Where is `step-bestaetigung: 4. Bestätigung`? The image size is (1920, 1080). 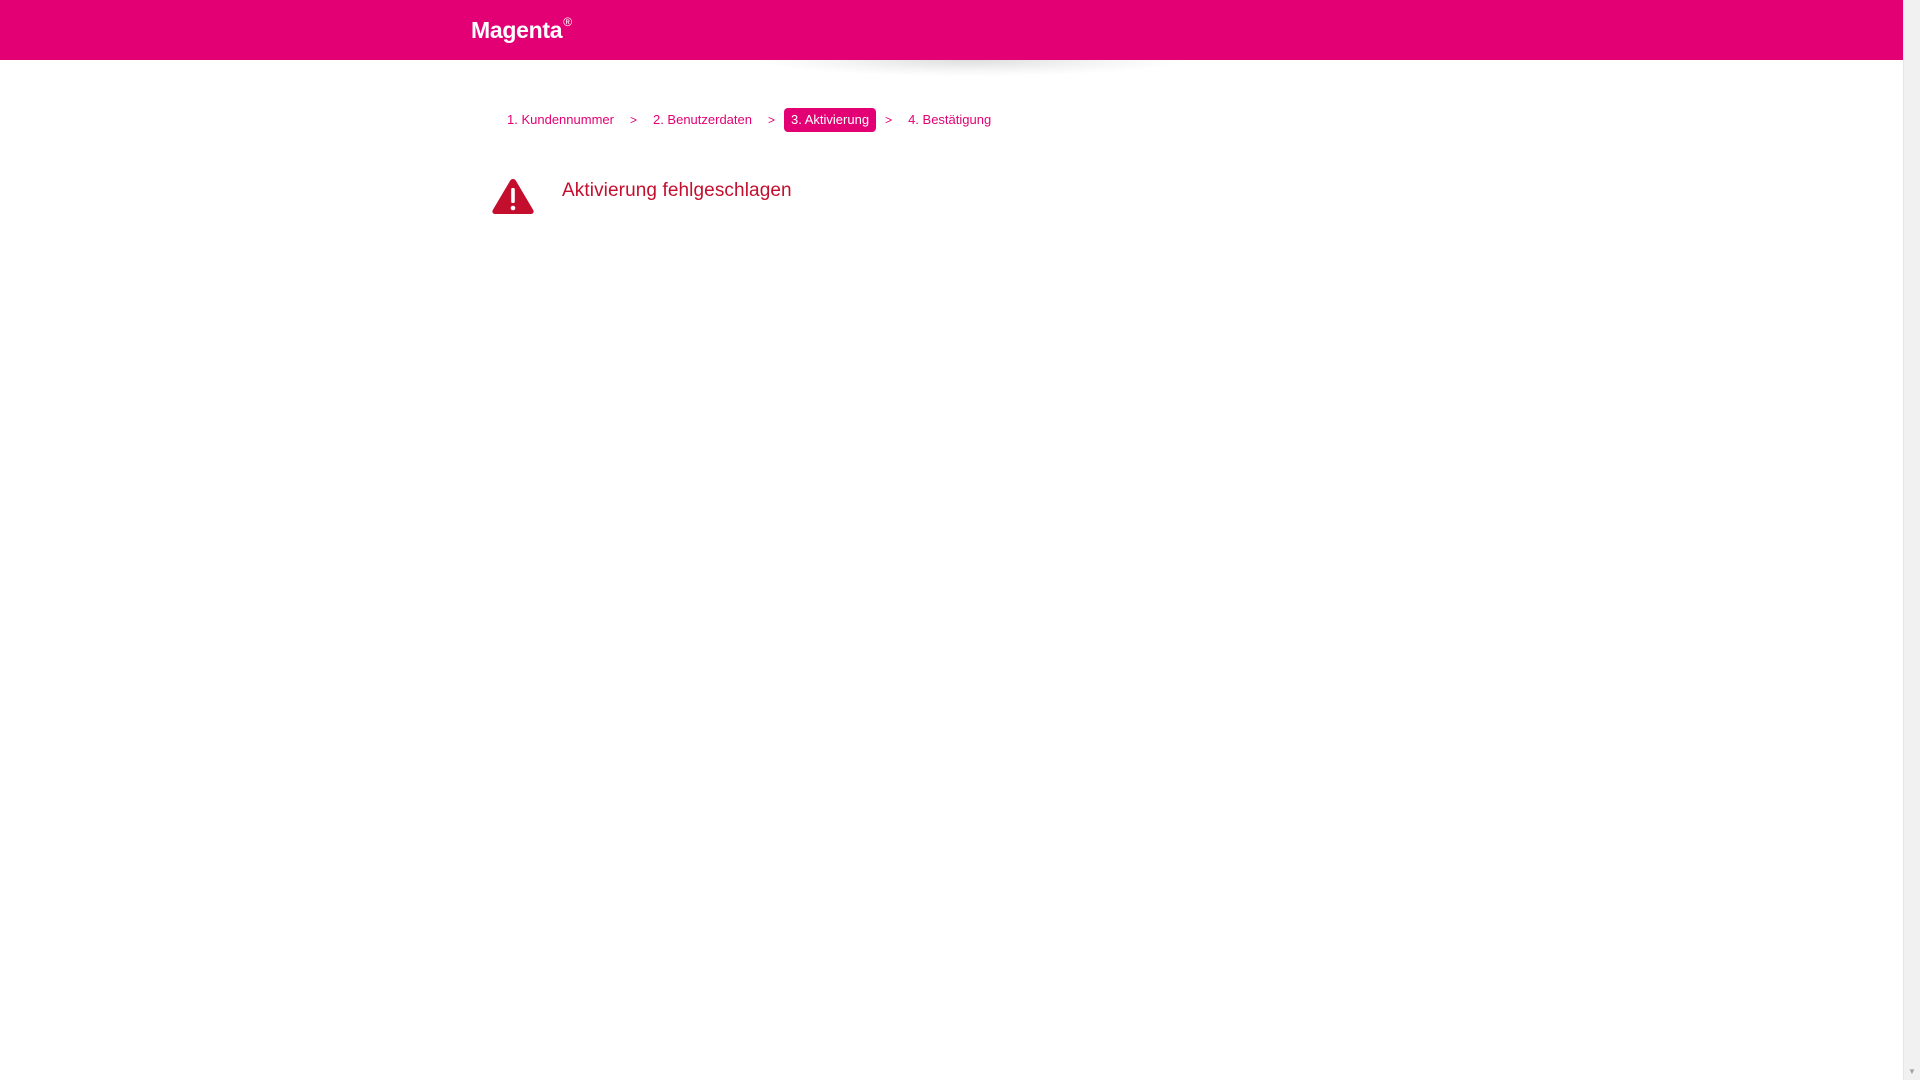 step-bestaetigung: 4. Bestätigung is located at coordinates (950, 119).